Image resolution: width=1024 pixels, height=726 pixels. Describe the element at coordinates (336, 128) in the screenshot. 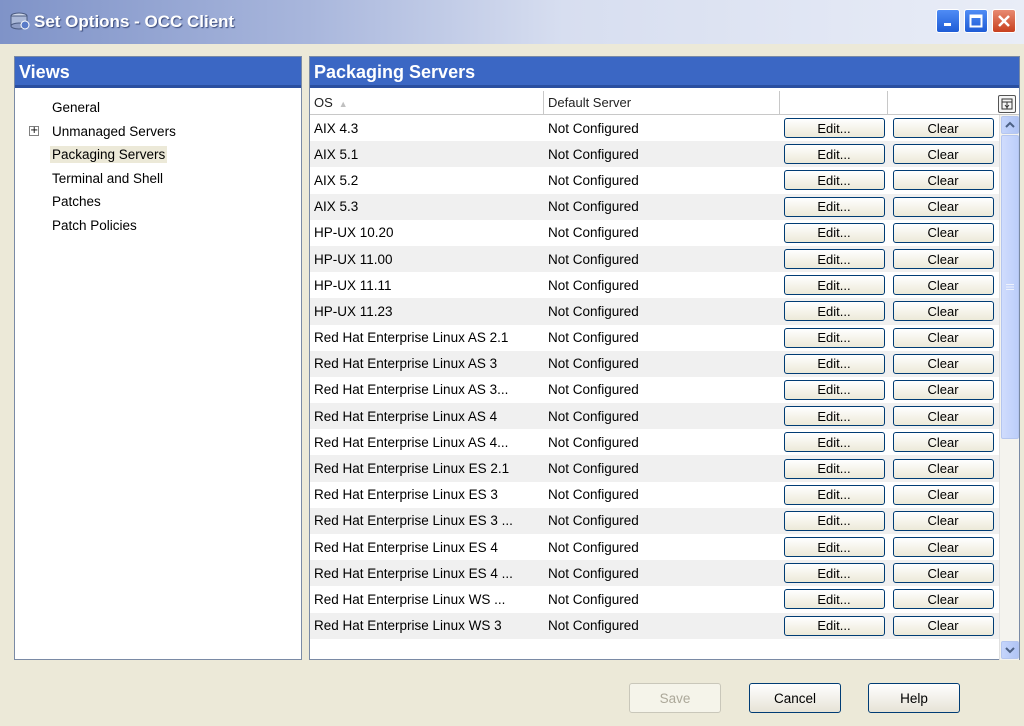

I see `os-cell: AIX 4.3` at that location.